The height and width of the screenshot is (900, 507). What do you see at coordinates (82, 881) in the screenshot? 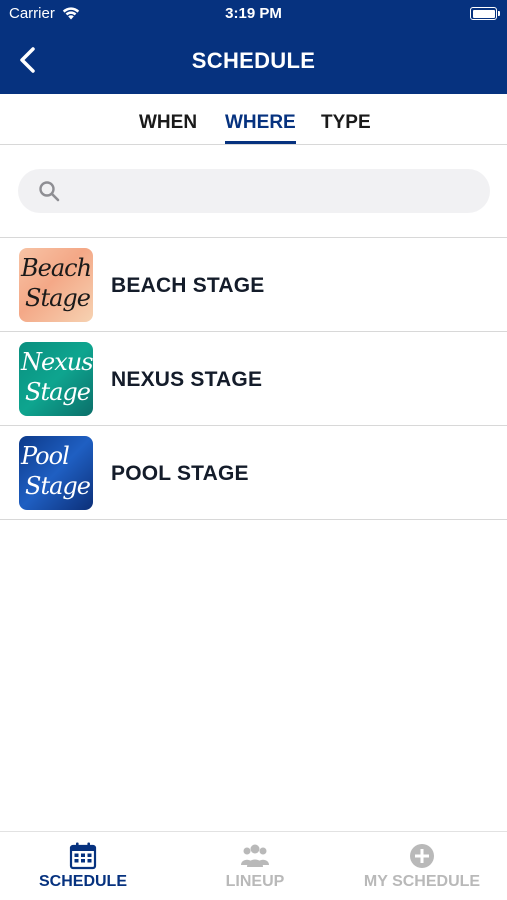
I see `nav-label: SCHEDULE` at bounding box center [82, 881].